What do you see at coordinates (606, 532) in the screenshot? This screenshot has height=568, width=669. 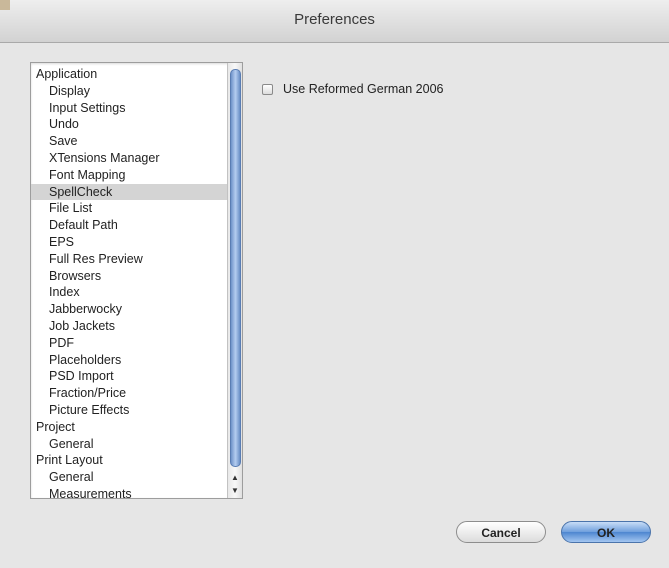 I see `ok-button: OK` at bounding box center [606, 532].